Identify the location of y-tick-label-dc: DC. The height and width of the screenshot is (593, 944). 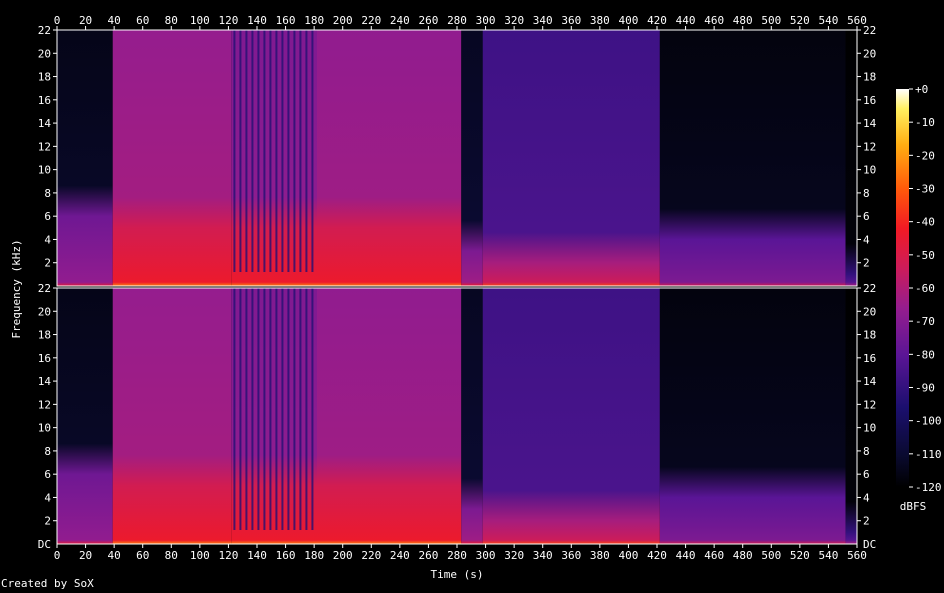
(44, 544).